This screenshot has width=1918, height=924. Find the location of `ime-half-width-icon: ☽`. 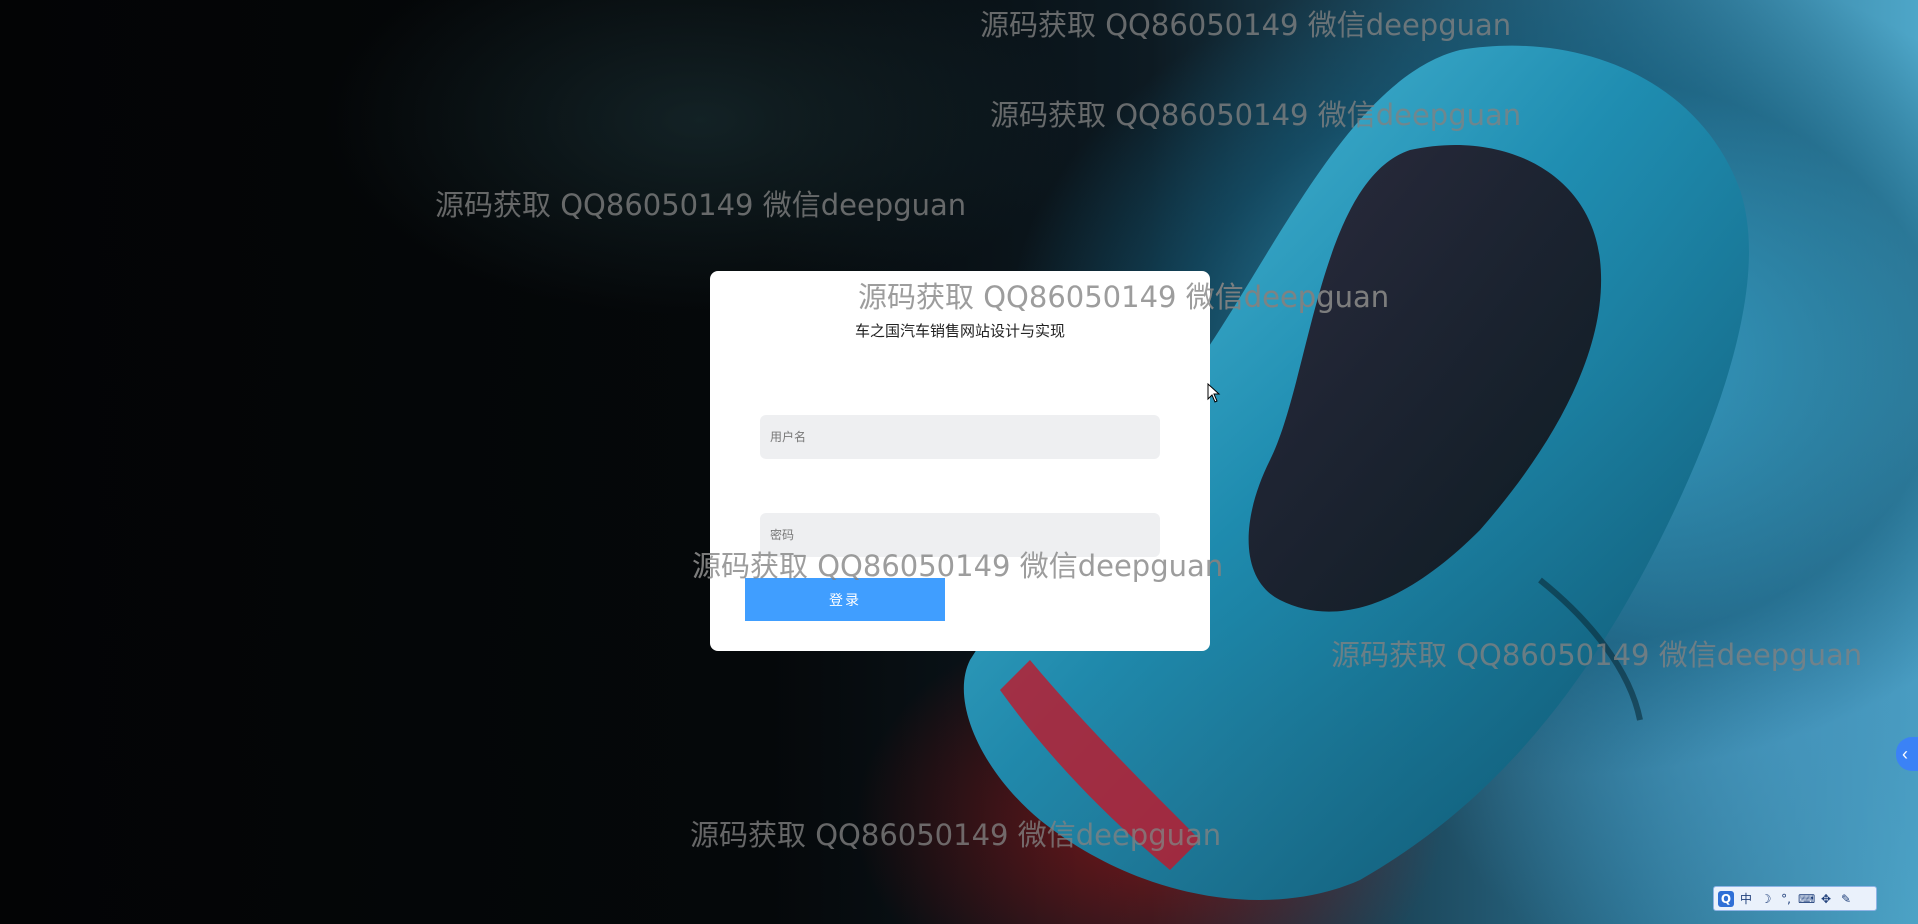

ime-half-width-icon: ☽ is located at coordinates (1766, 899).